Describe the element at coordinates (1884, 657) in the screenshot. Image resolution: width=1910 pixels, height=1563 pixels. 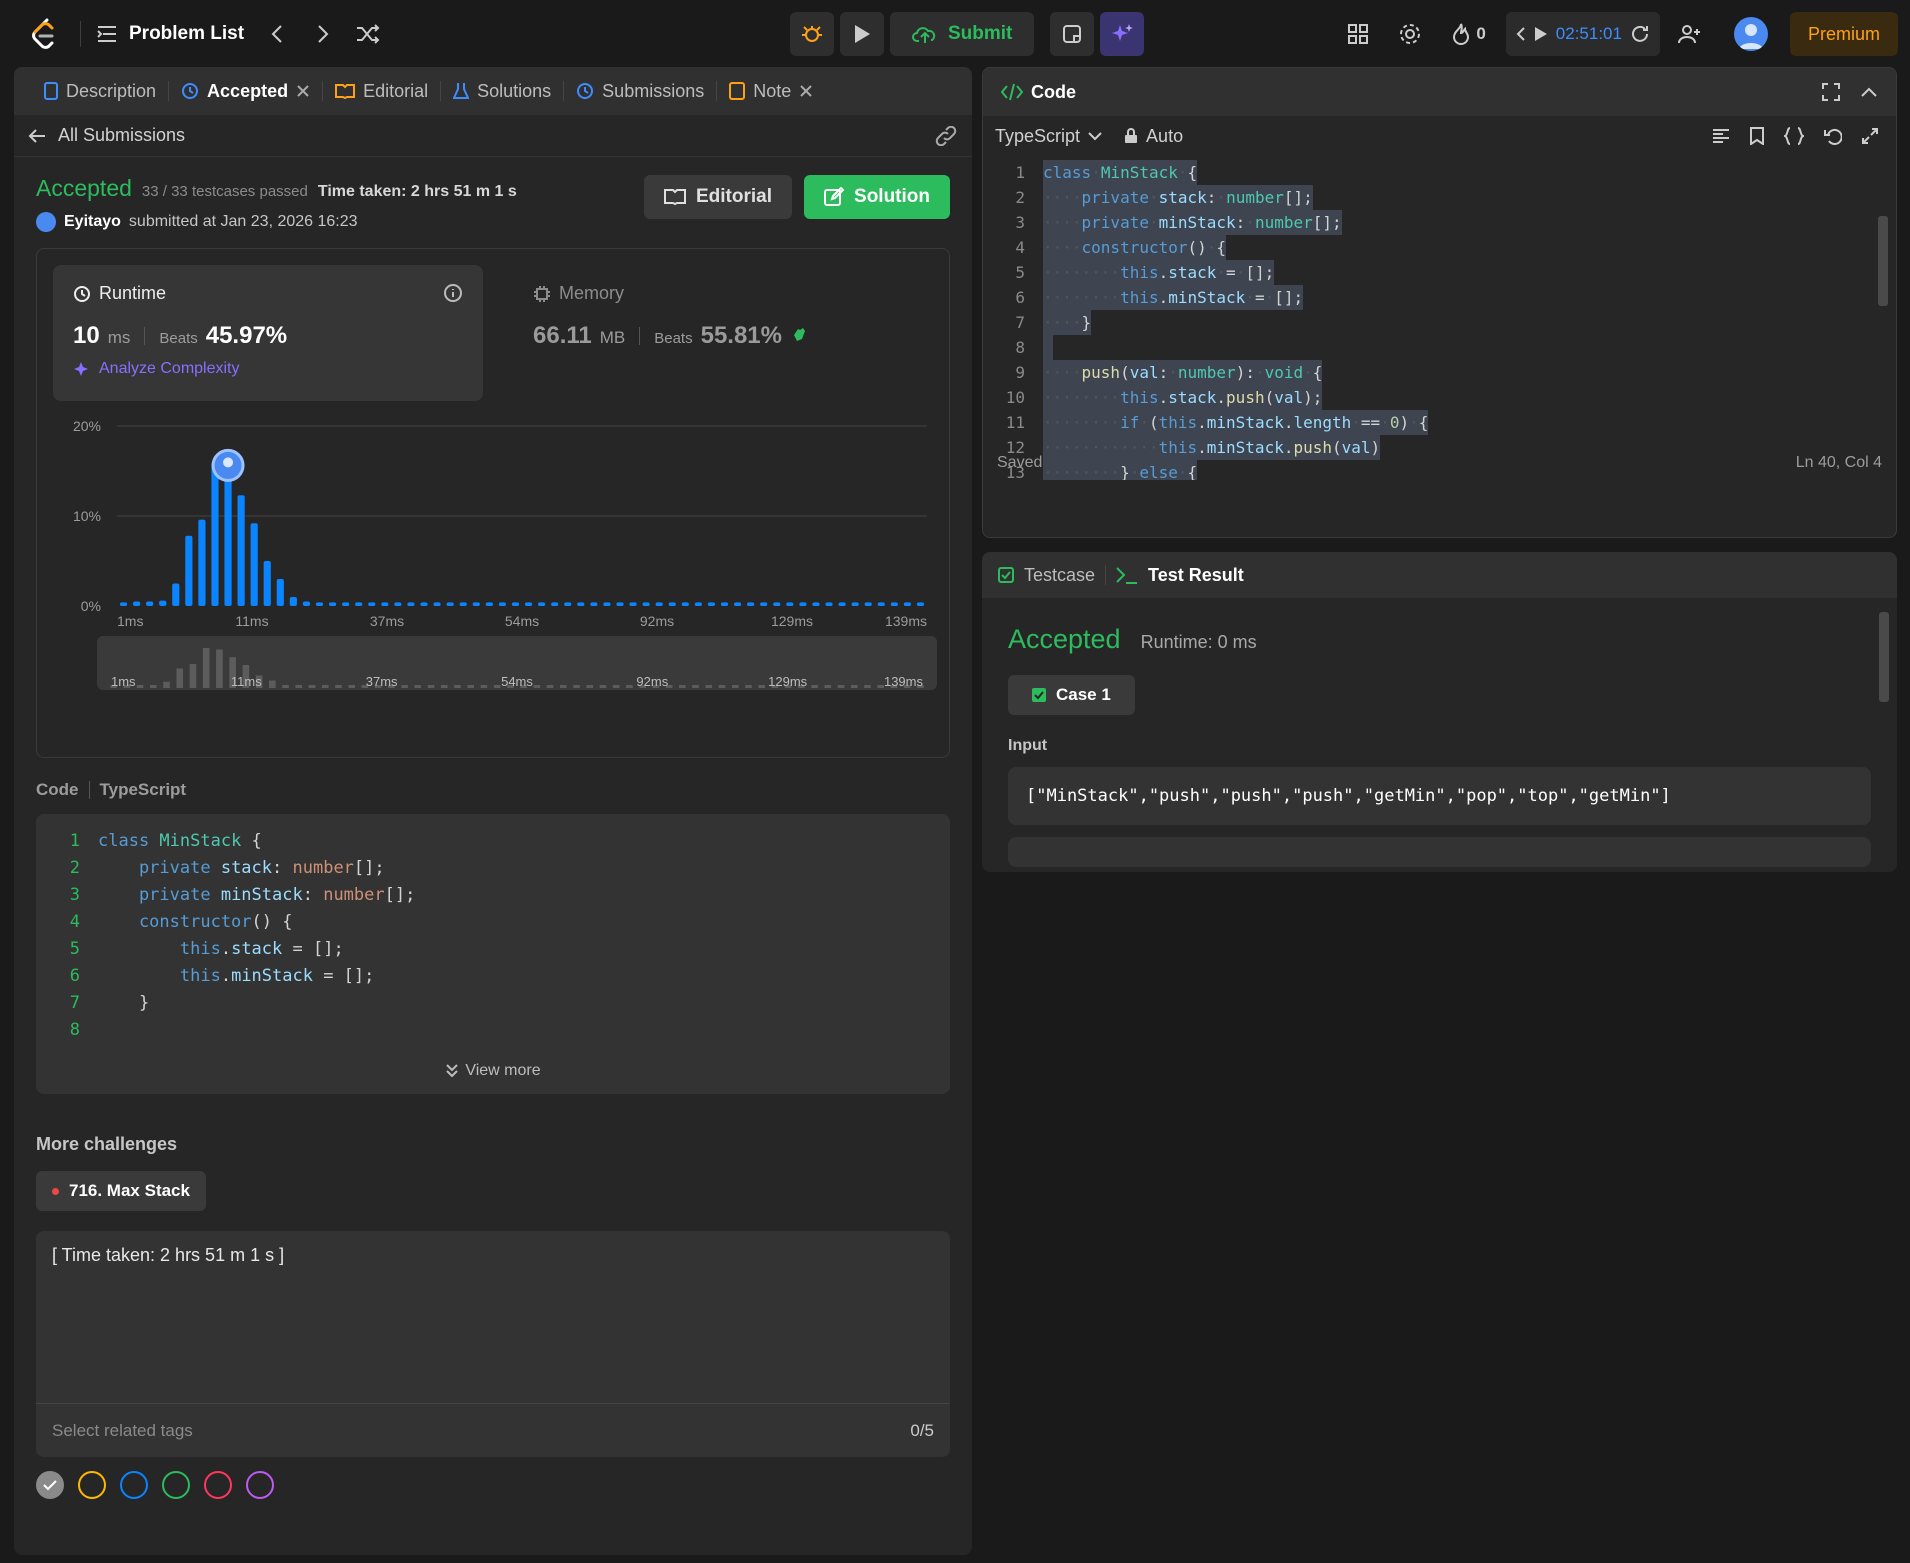
I see `result-scrollbar` at that location.